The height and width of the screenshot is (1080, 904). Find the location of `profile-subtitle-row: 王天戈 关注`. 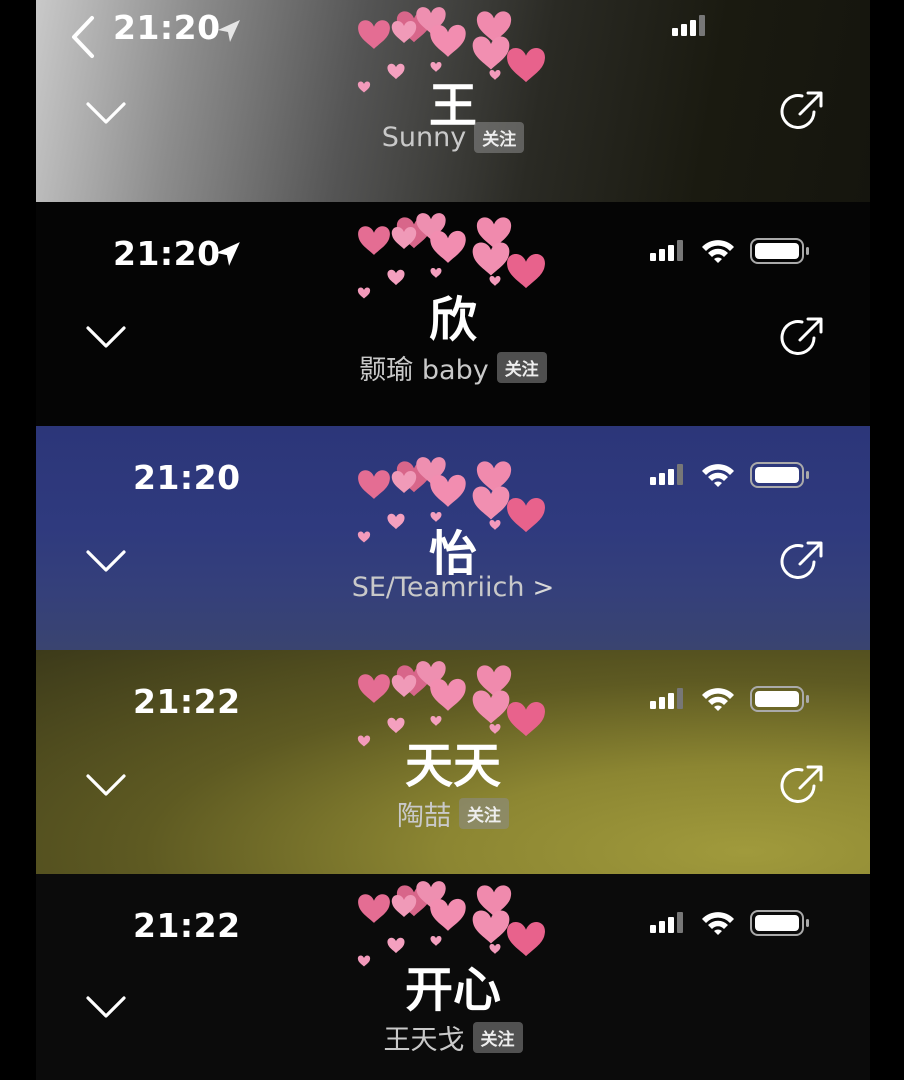

profile-subtitle-row: 王天戈 关注 is located at coordinates (453, 1037).